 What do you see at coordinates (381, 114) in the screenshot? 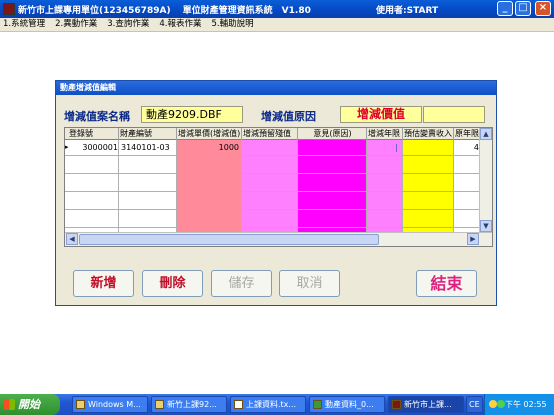
I see `reason-field: 增減價值` at bounding box center [381, 114].